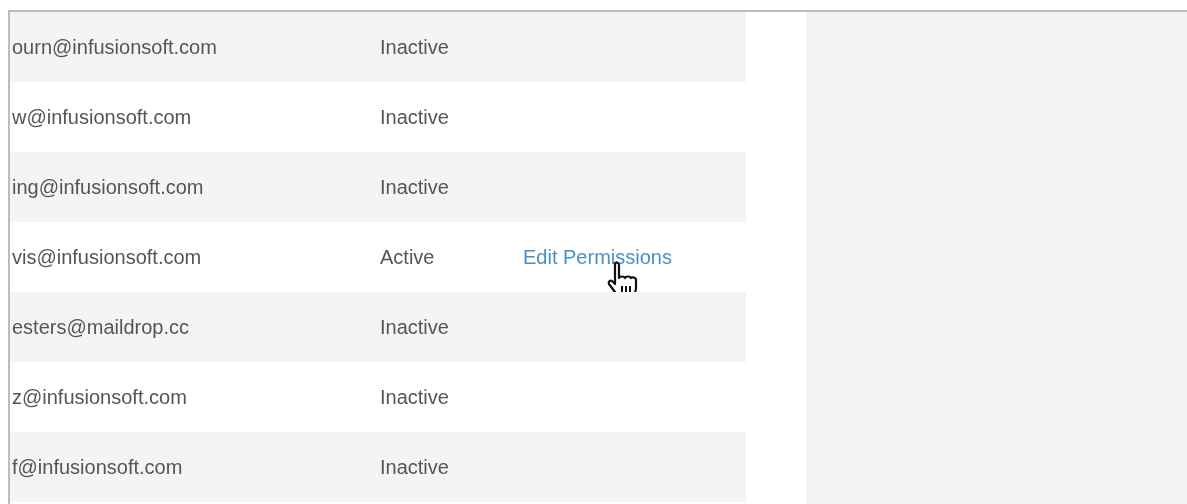 The image size is (1187, 504). Describe the element at coordinates (108, 187) in the screenshot. I see `email-cell-text: ing@infusionsoft.com` at that location.